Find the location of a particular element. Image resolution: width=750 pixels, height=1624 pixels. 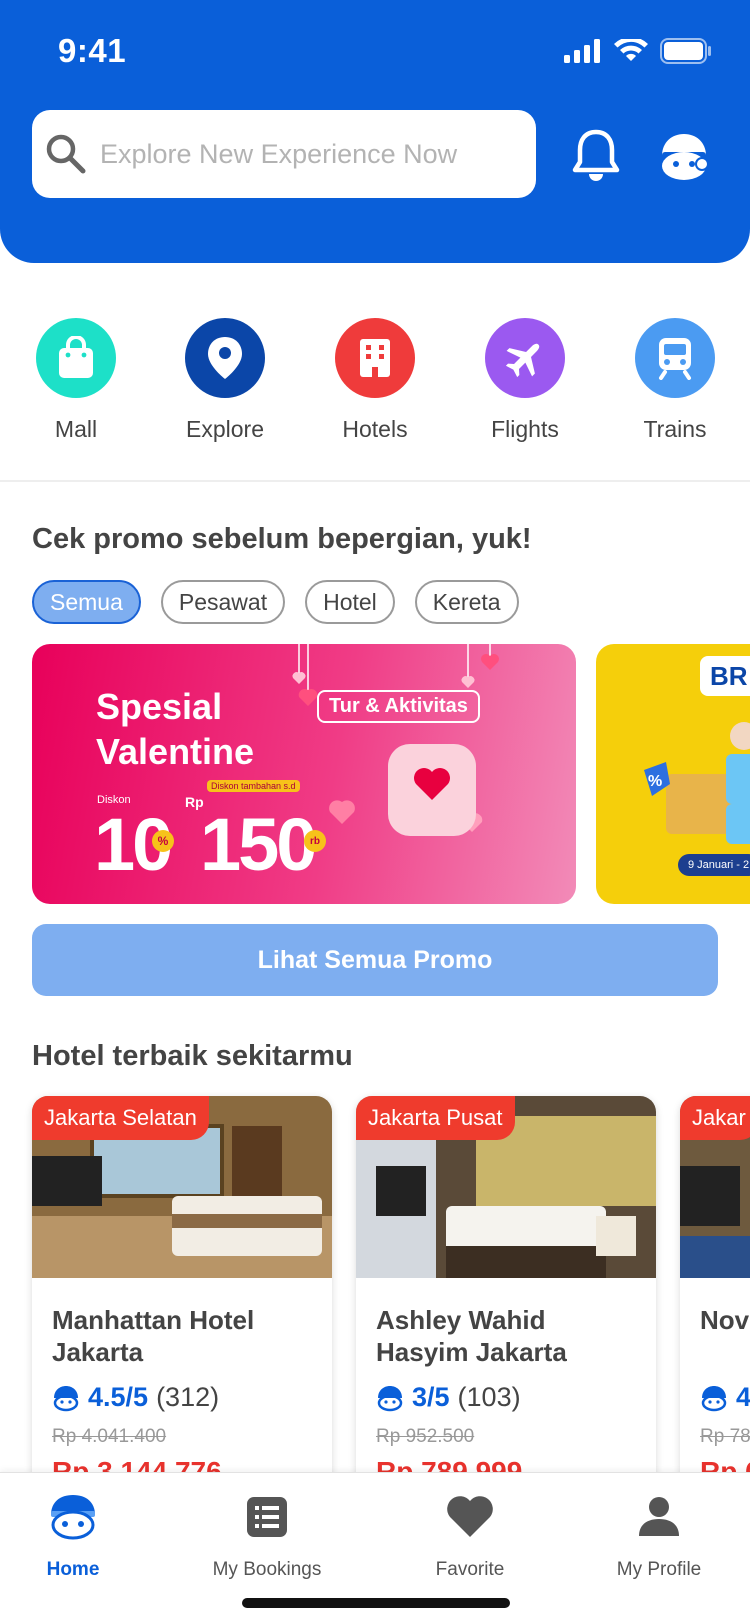

nav-favorite: Favorite is located at coordinates (470, 1537).